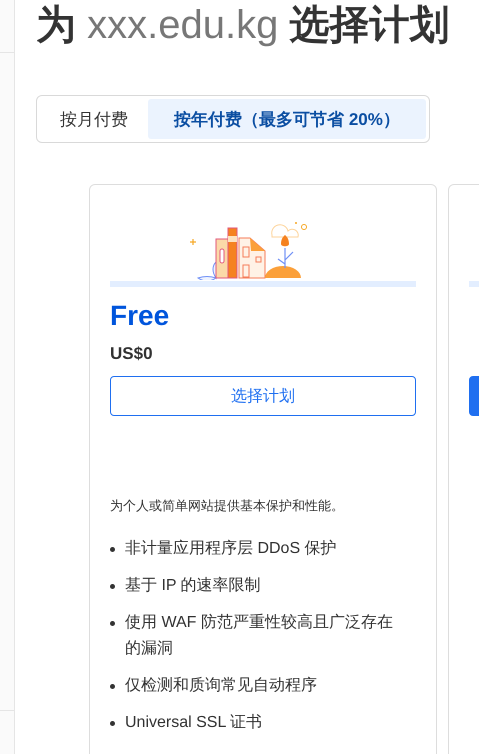  I want to click on page-title: 为 xxx.edu.kg 选择计划, so click(243, 25).